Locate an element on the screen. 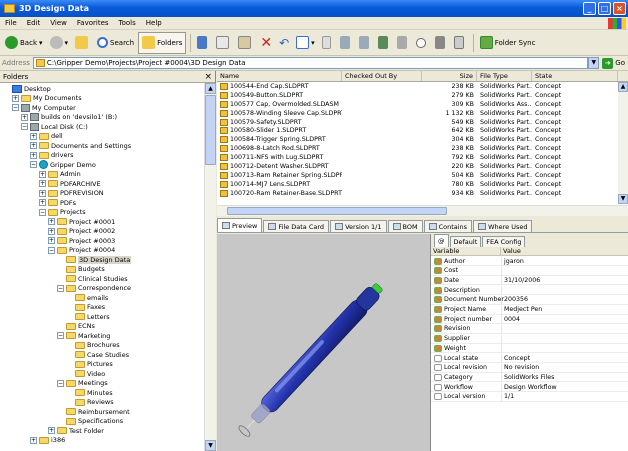 The height and width of the screenshot is (451, 628). property-row: Project Name Medject Pen is located at coordinates (529, 310).